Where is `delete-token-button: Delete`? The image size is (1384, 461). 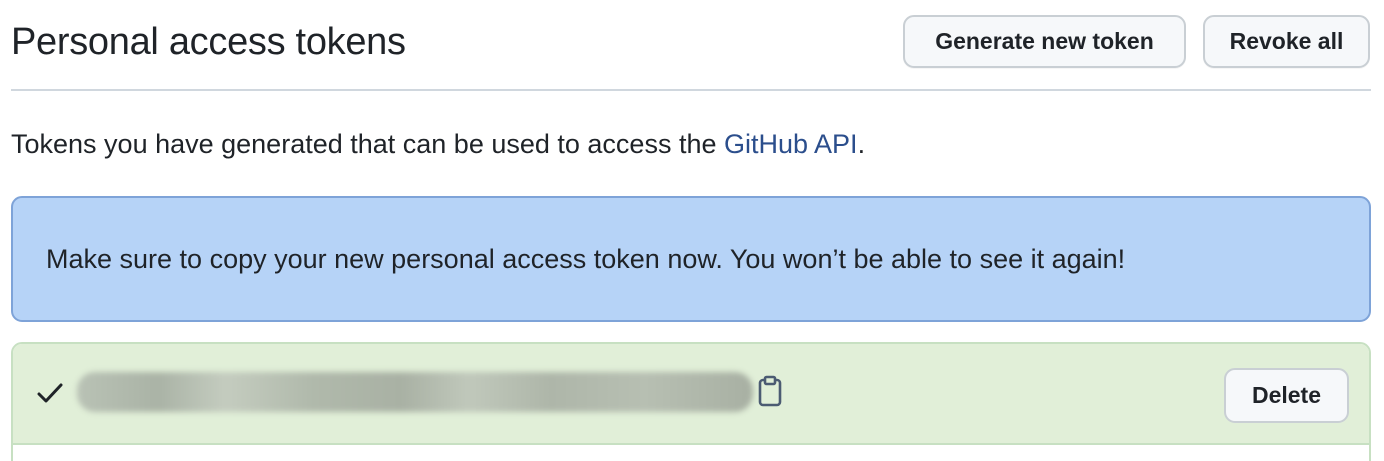 delete-token-button: Delete is located at coordinates (1286, 395).